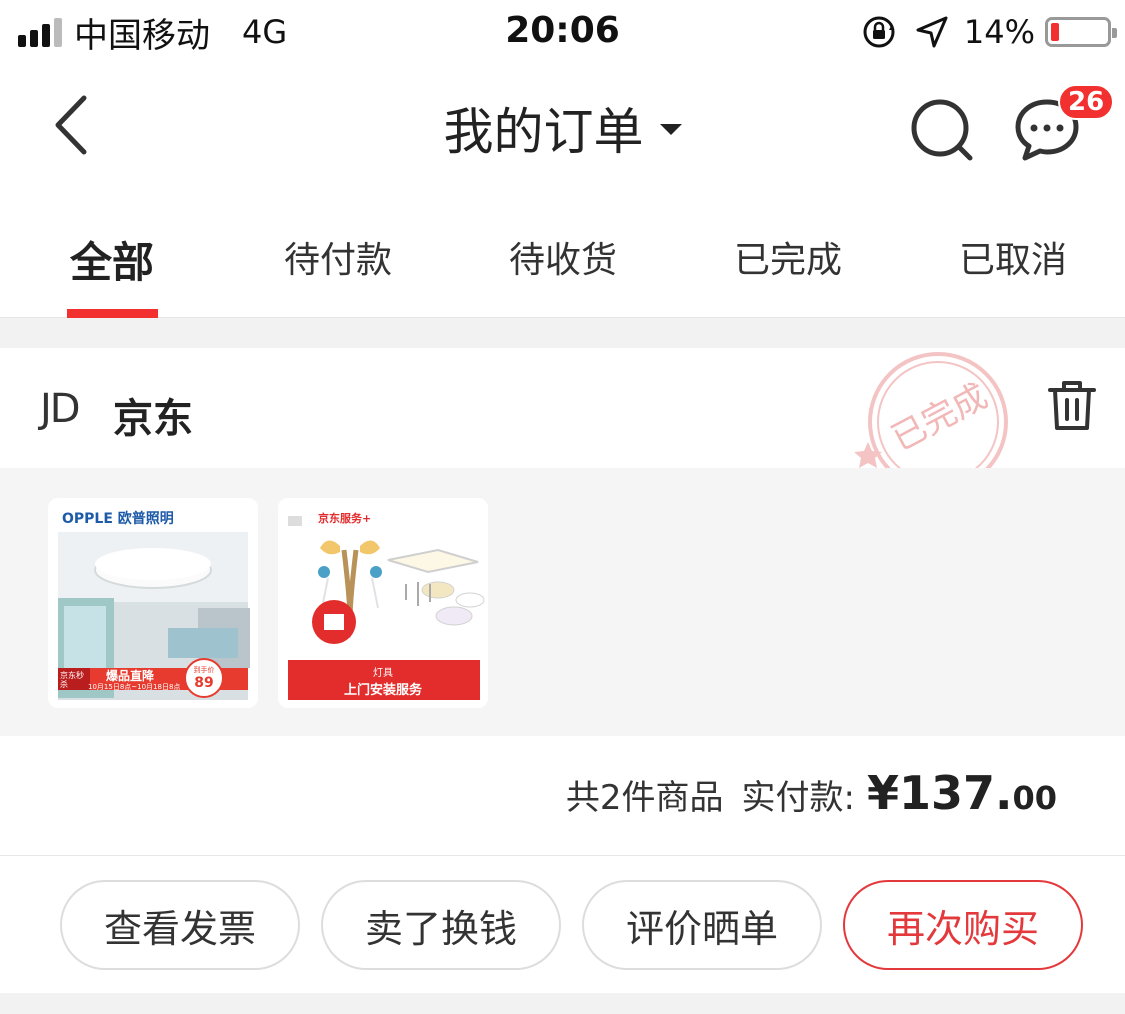 The image size is (1125, 1014). I want to click on location-arrow-icon, so click(932, 32).